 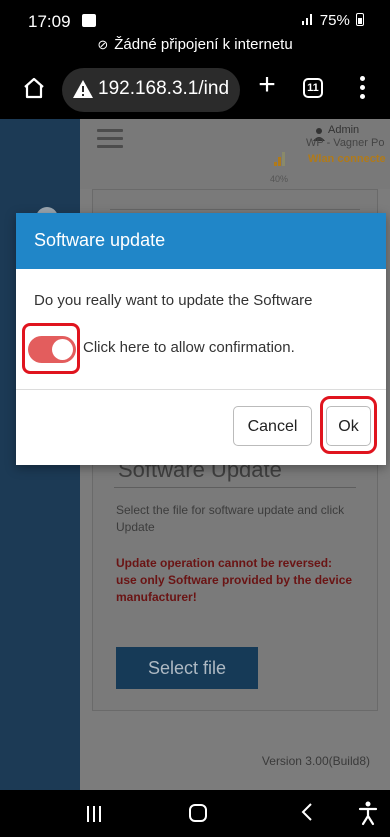 What do you see at coordinates (94, 814) in the screenshot?
I see `recent-apps-icon` at bounding box center [94, 814].